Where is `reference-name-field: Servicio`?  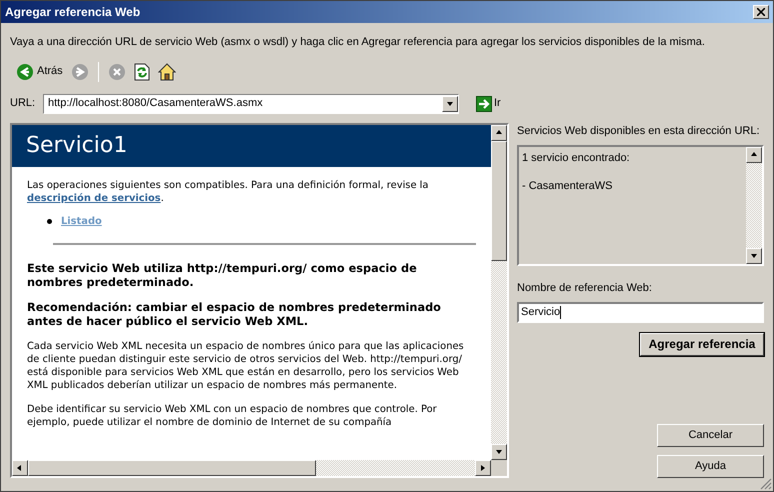
reference-name-field: Servicio is located at coordinates (640, 312).